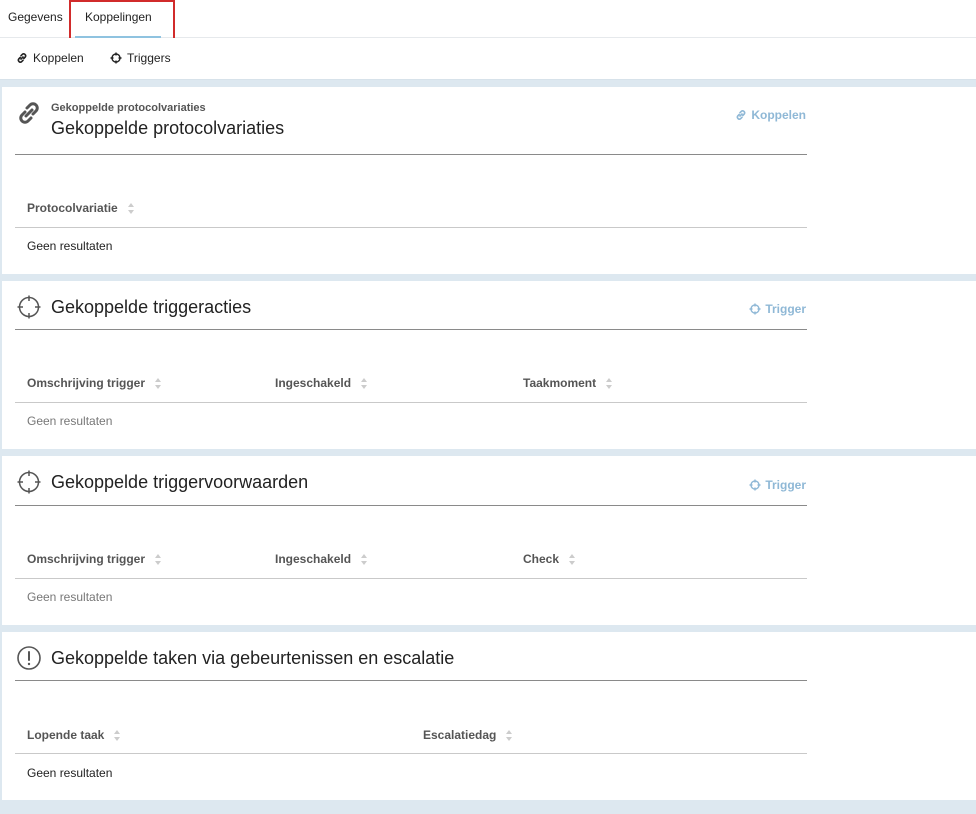  I want to click on triggers-button: Triggers, so click(140, 58).